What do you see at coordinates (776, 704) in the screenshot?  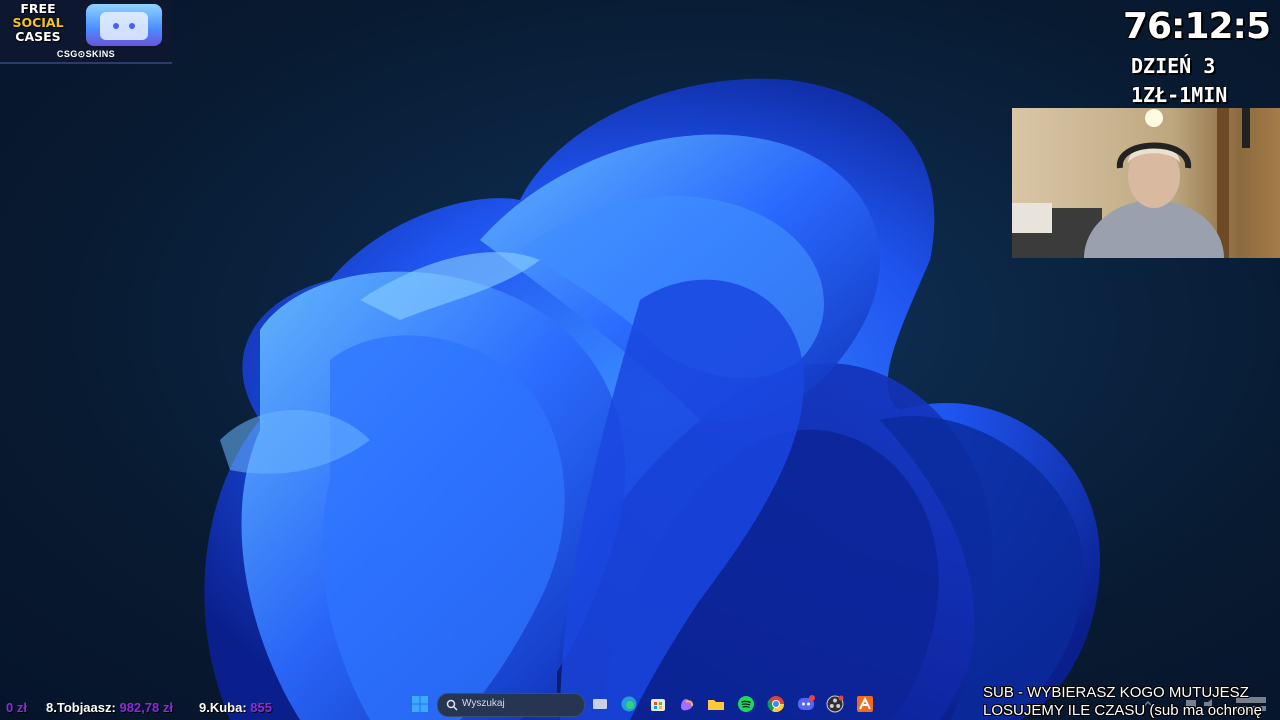 I see `chrome-icon` at bounding box center [776, 704].